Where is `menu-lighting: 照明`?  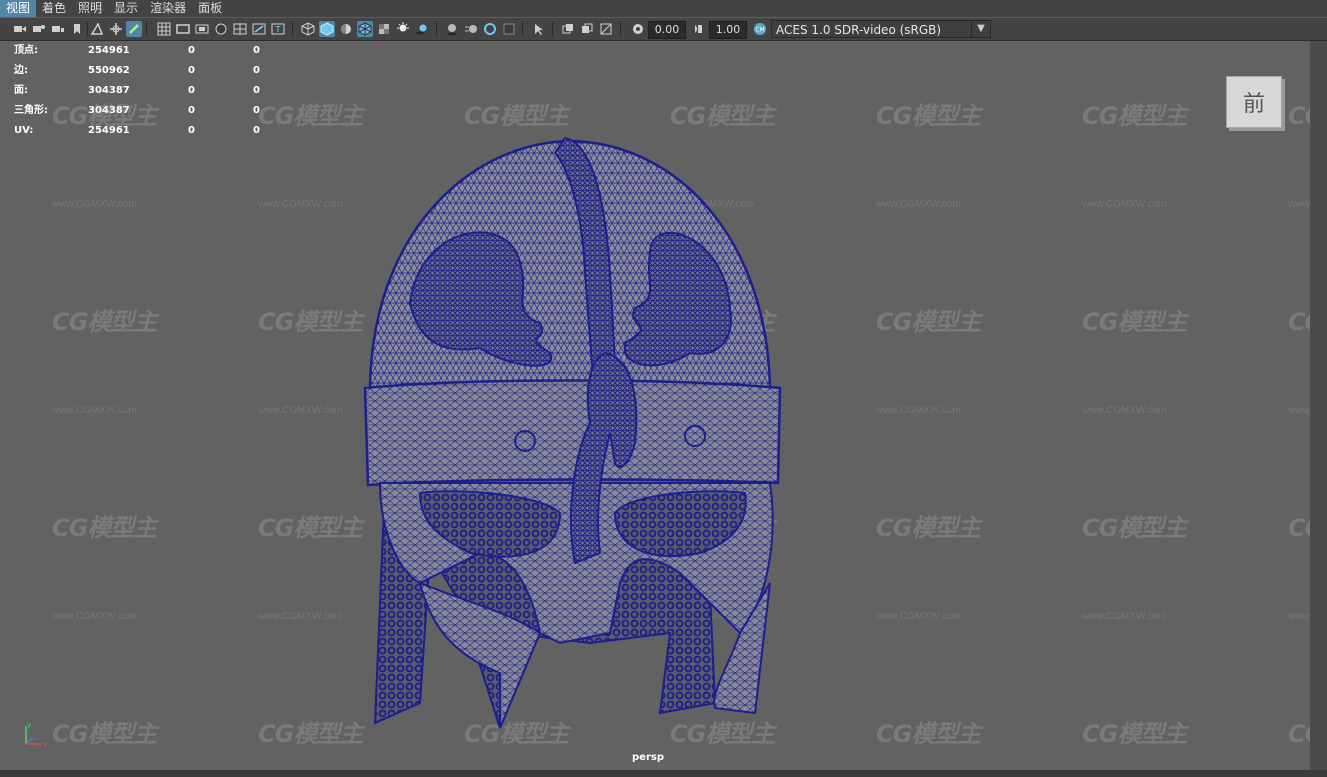
menu-lighting: 照明 is located at coordinates (90, 8).